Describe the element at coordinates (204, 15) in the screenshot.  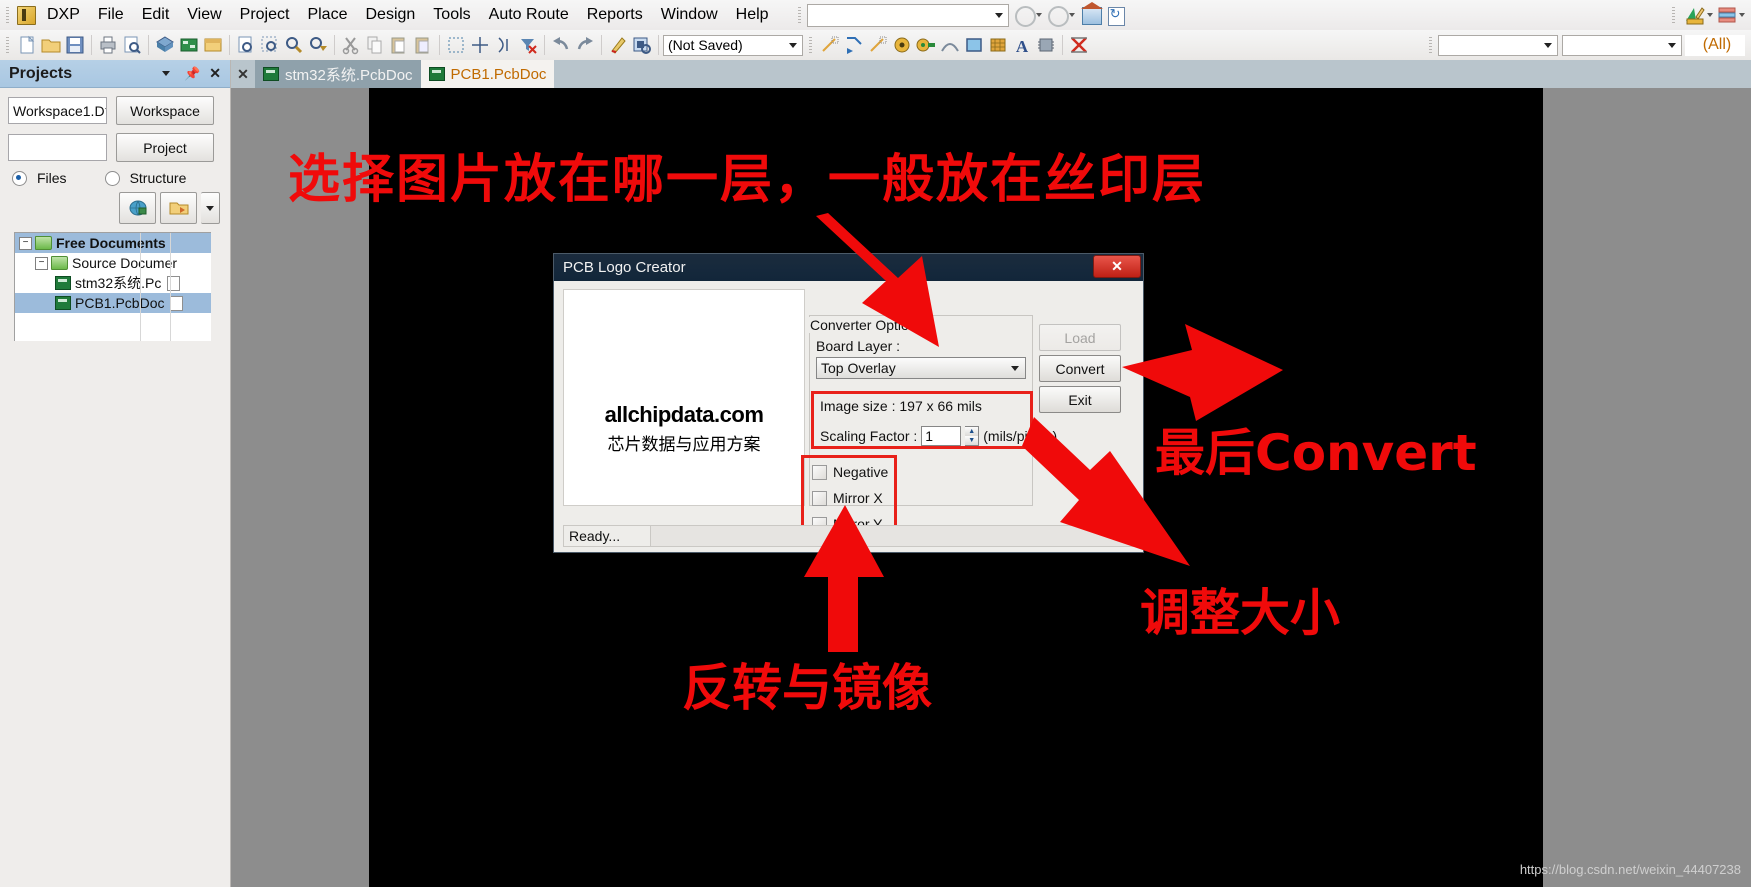
I see `menu-item-view: View` at that location.